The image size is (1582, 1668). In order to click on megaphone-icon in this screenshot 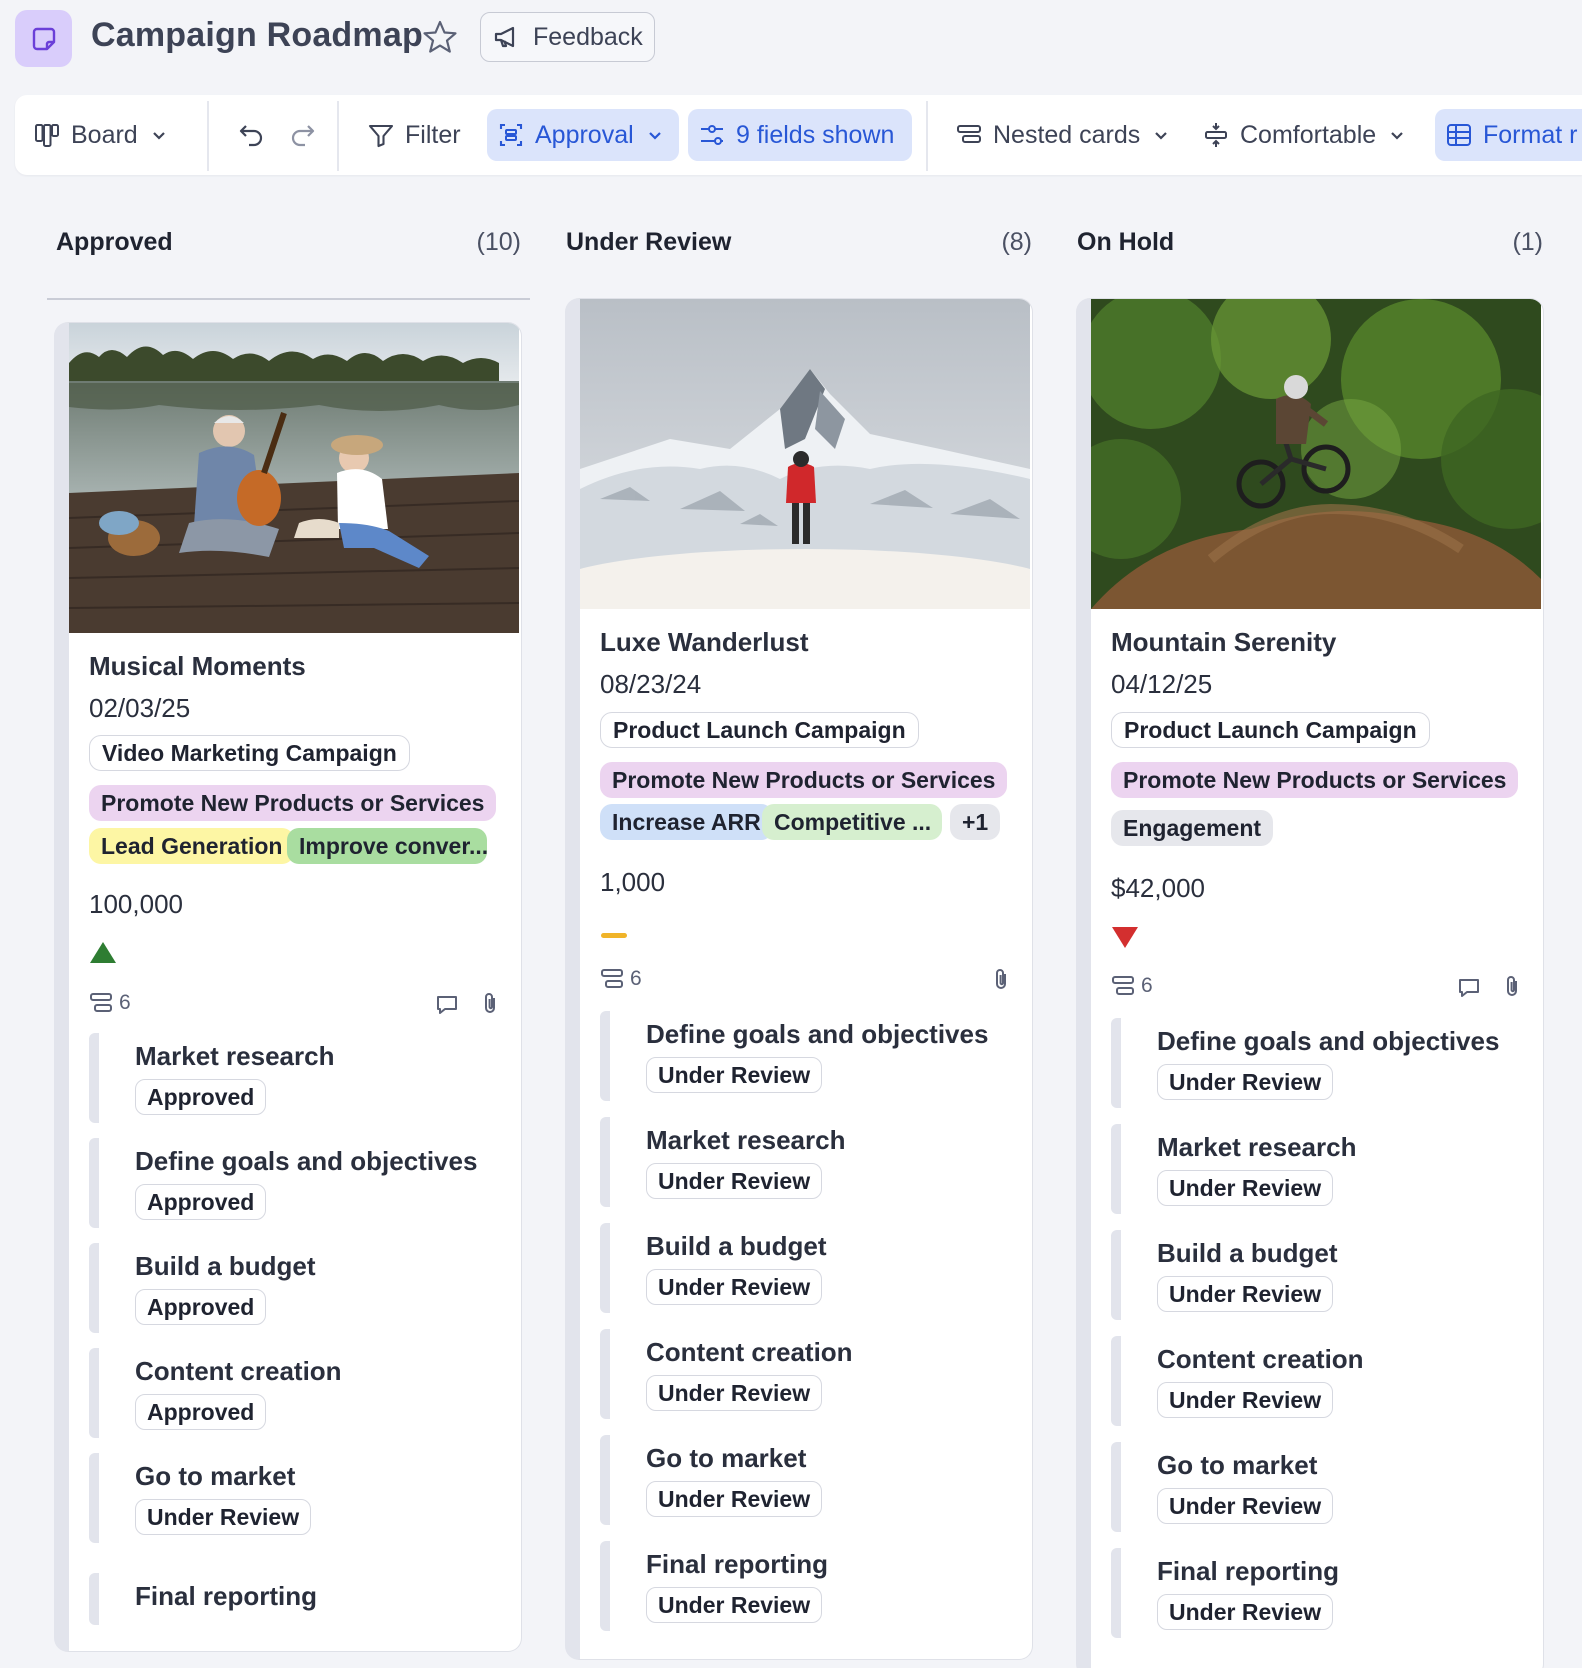, I will do `click(504, 37)`.